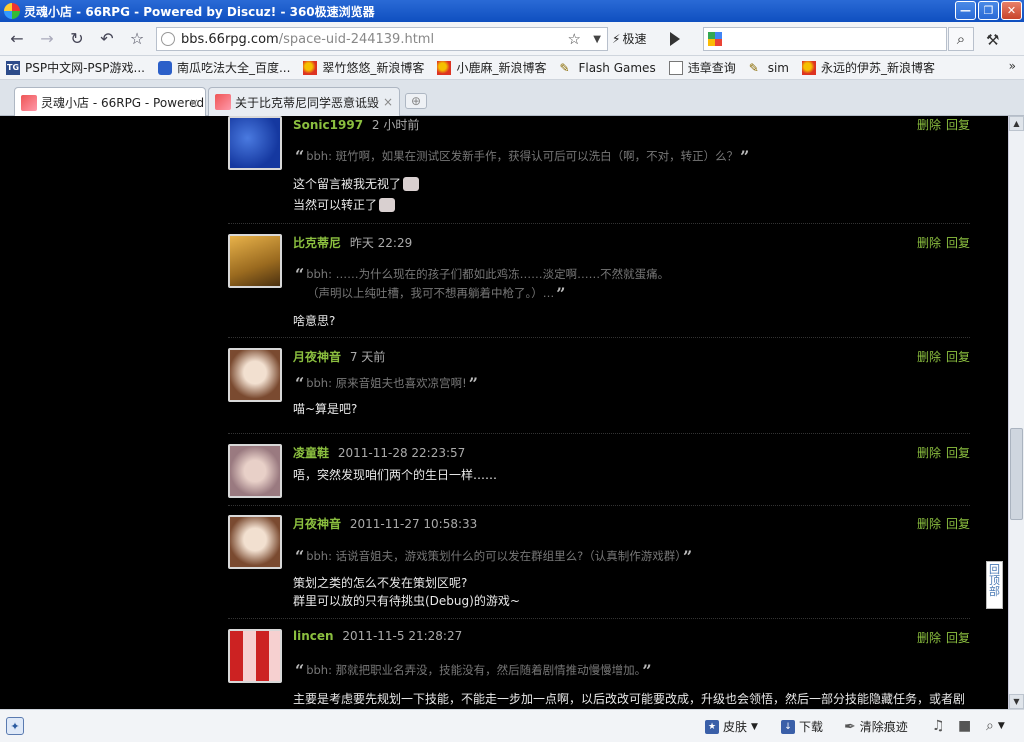 The width and height of the screenshot is (1024, 742). I want to click on comment-user-link: 比克蒂尼, so click(317, 243).